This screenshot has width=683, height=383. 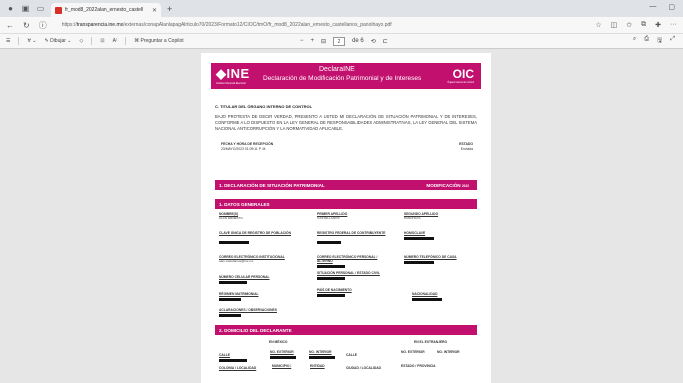 I want to click on fit-page-icon: ⊟, so click(x=323, y=41).